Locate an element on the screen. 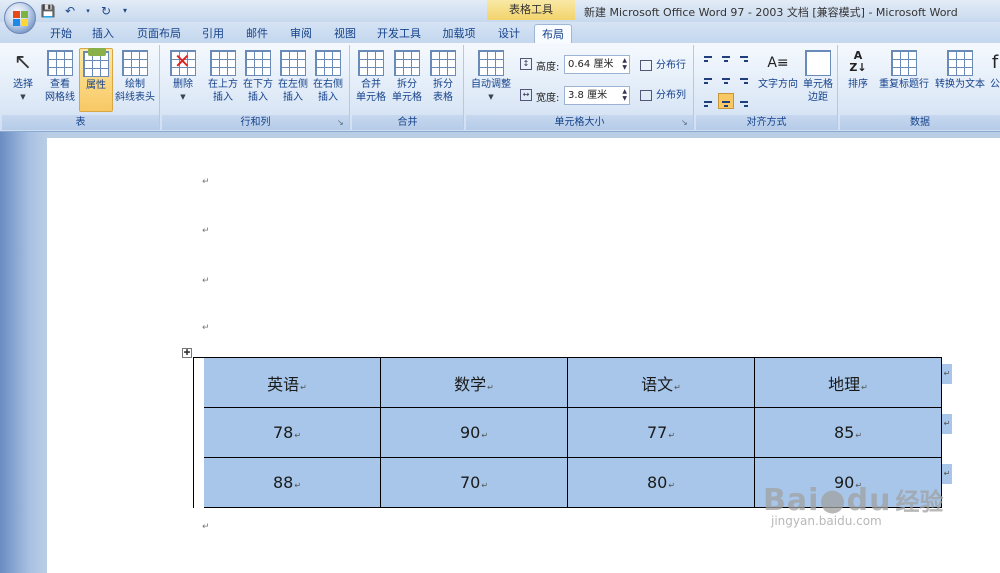 Image resolution: width=1000 pixels, height=573 pixels. tab-insert: 插入 is located at coordinates (103, 33).